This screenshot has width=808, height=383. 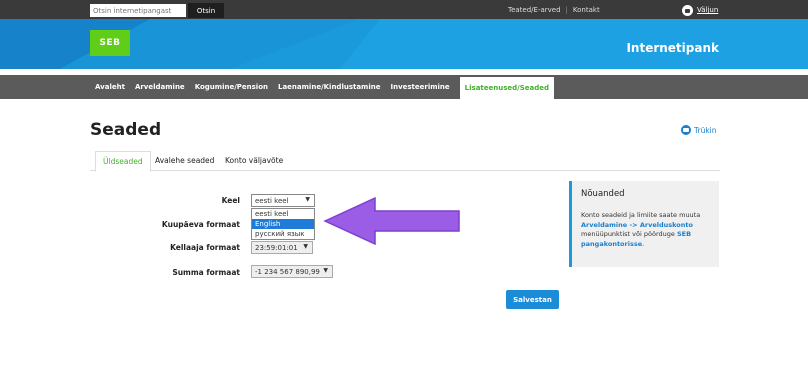 I want to click on tab-account-statement: Konto väljavõte, so click(x=254, y=161).